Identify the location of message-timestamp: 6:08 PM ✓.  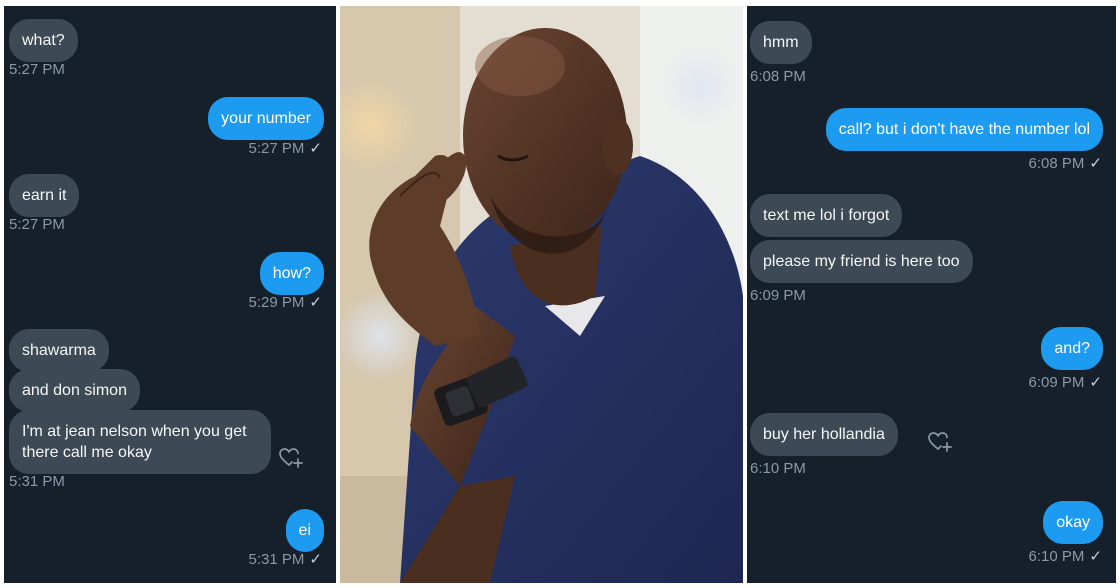
(1065, 163).